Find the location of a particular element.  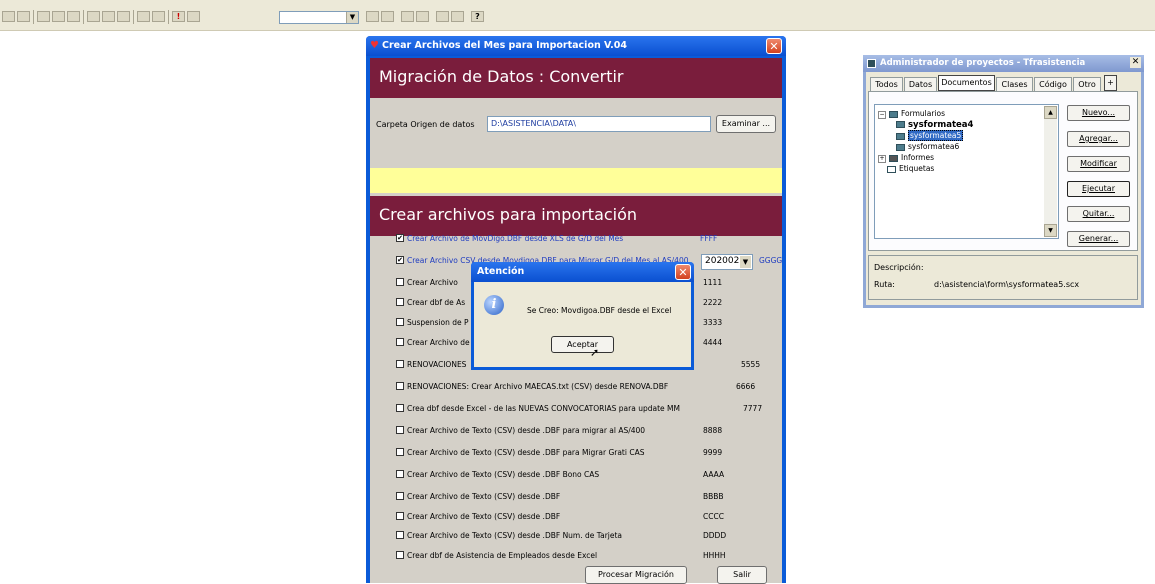

label-icon is located at coordinates (891, 169).